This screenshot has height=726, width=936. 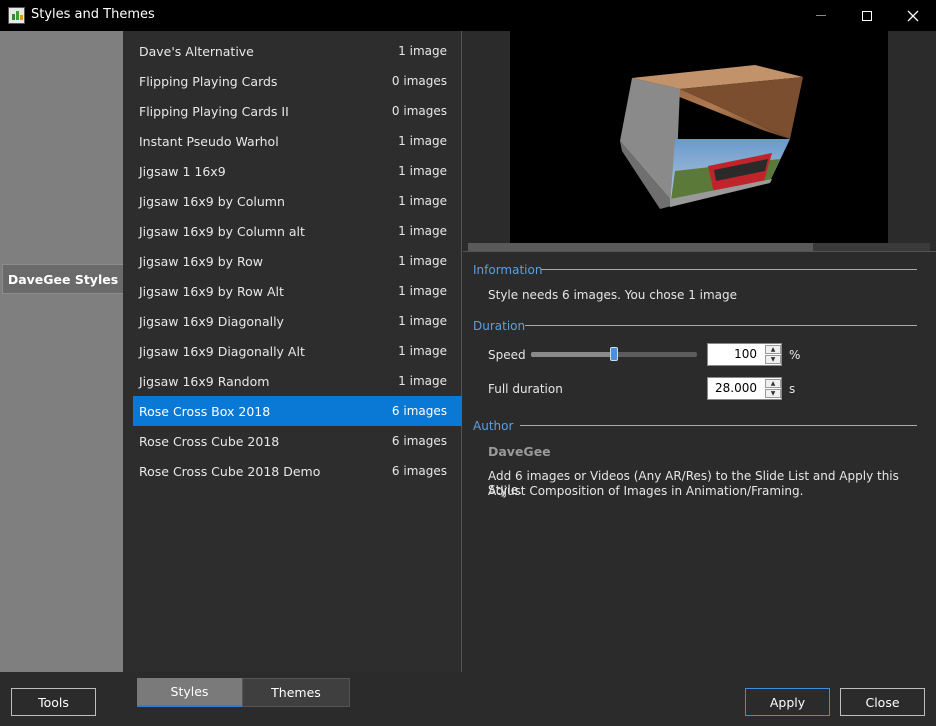 What do you see at coordinates (736, 354) in the screenshot?
I see `speed-value: 100` at bounding box center [736, 354].